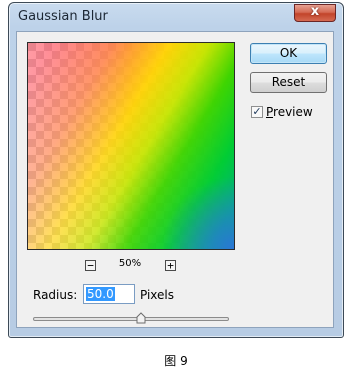 The width and height of the screenshot is (352, 372). I want to click on preview-checkbox: ✓, so click(257, 112).